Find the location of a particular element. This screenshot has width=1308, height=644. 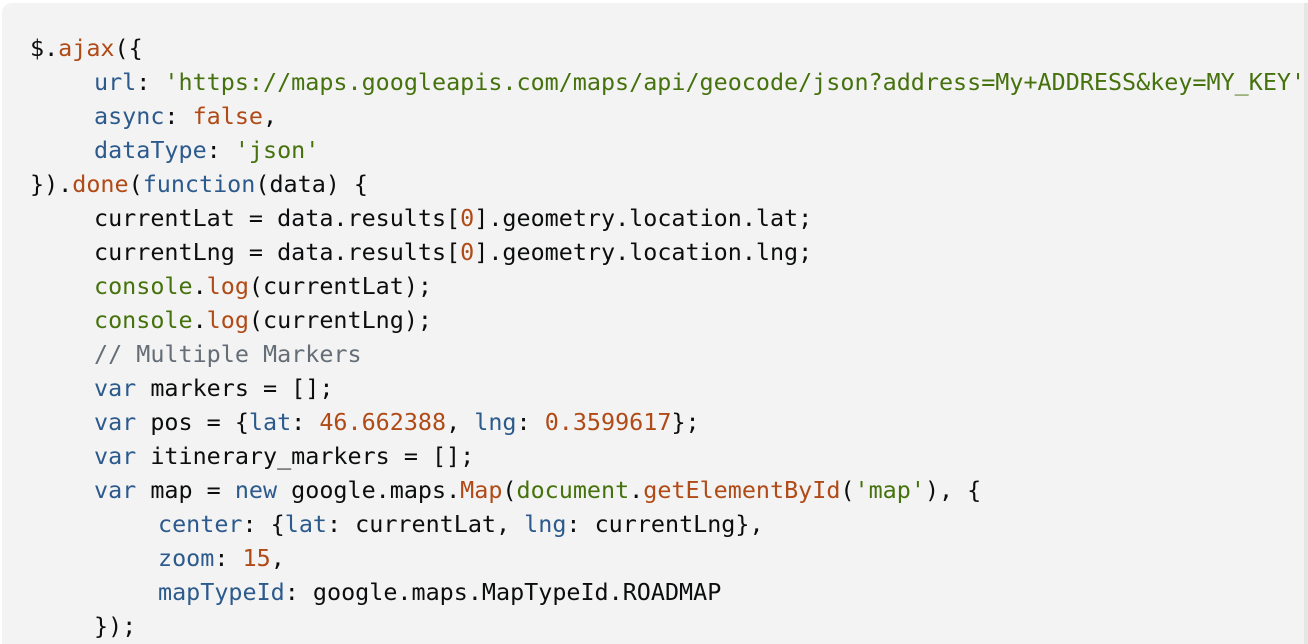

code-line: }).done(function(data) { is located at coordinates (669, 184).